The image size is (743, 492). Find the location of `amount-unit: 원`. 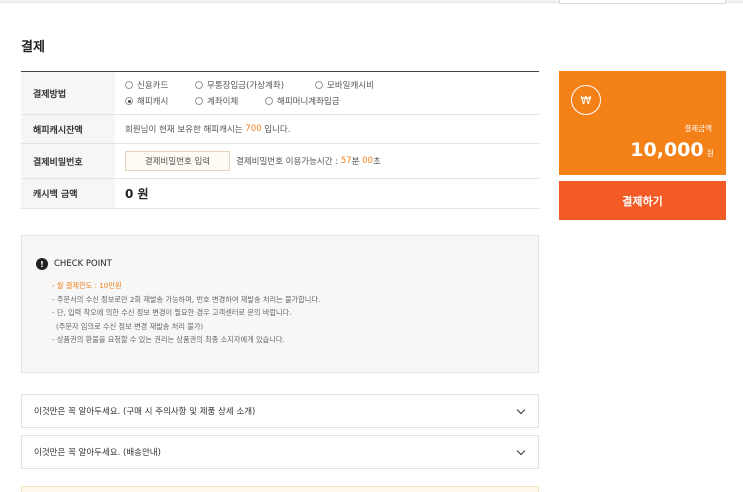

amount-unit: 원 is located at coordinates (710, 153).